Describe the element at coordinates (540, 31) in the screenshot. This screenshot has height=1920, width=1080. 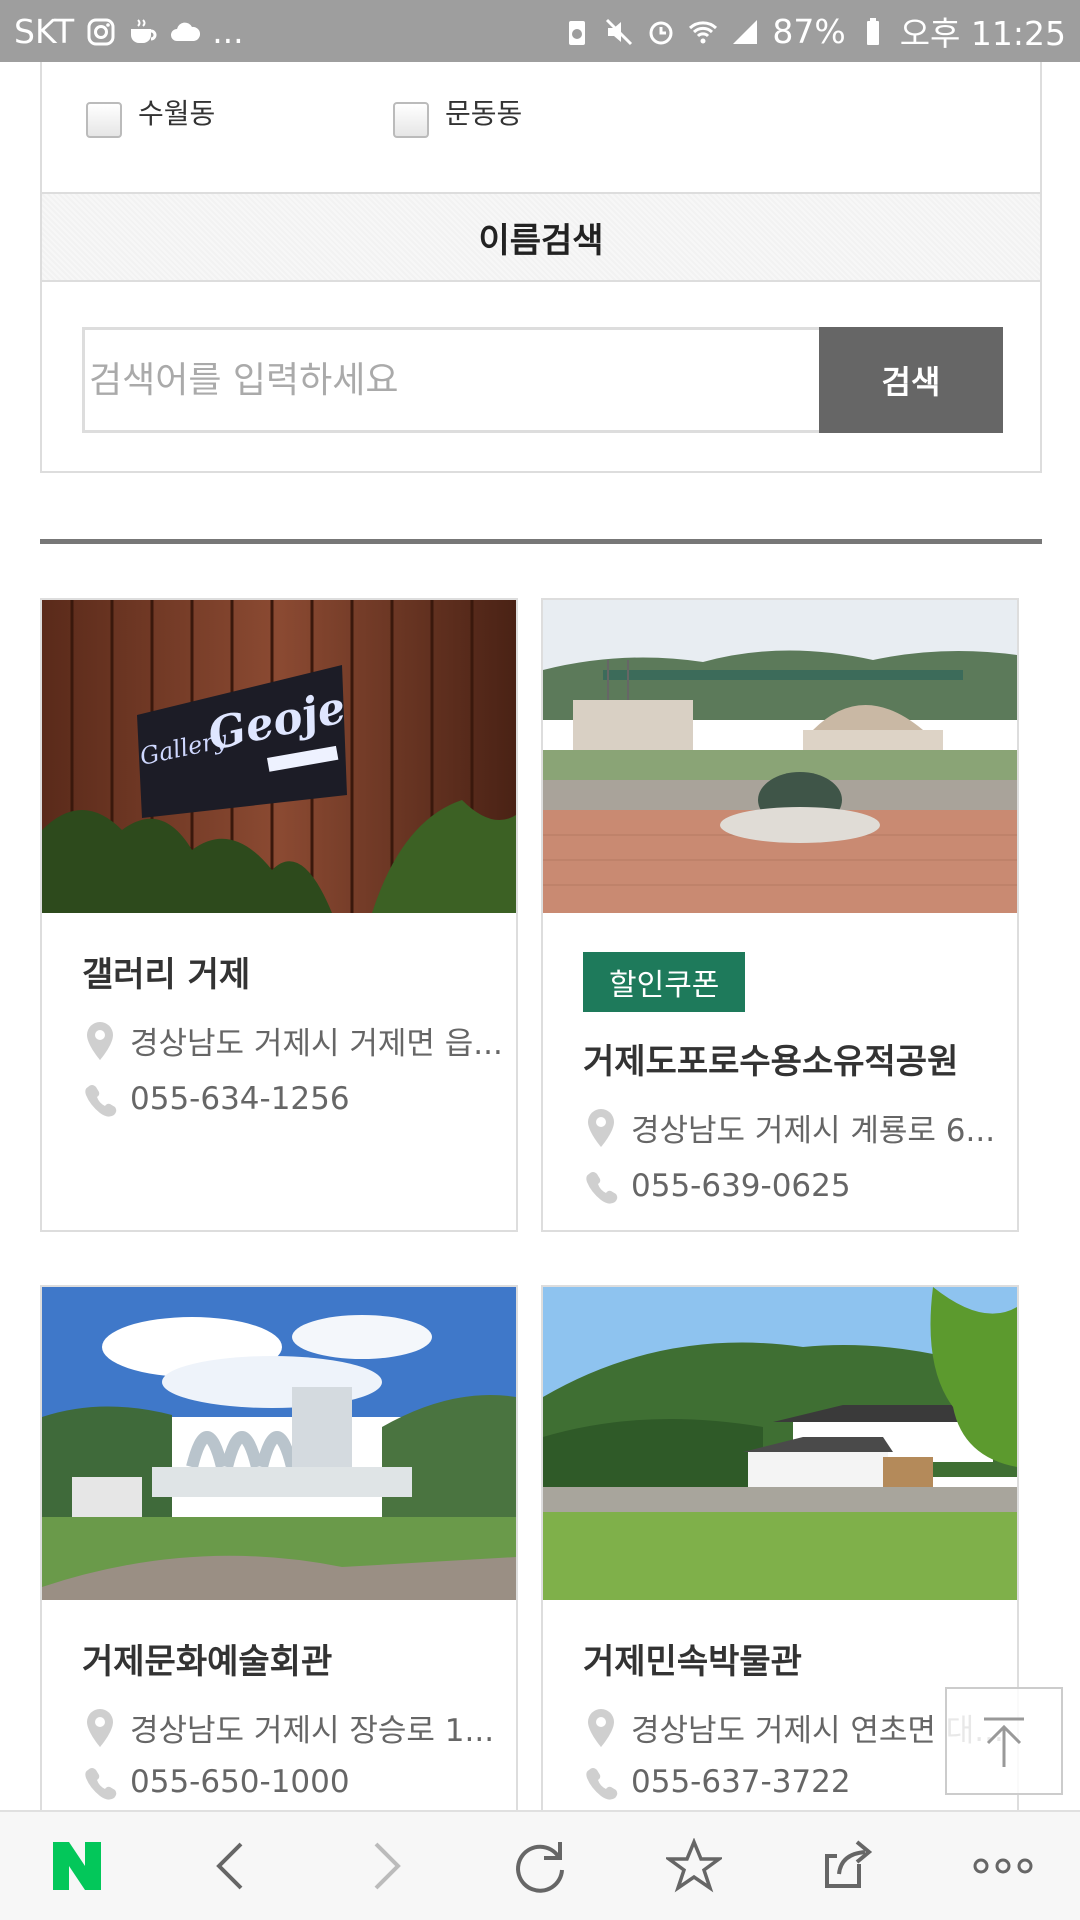
I see `status-bar: SKT ... 87% 오후 11:25` at that location.